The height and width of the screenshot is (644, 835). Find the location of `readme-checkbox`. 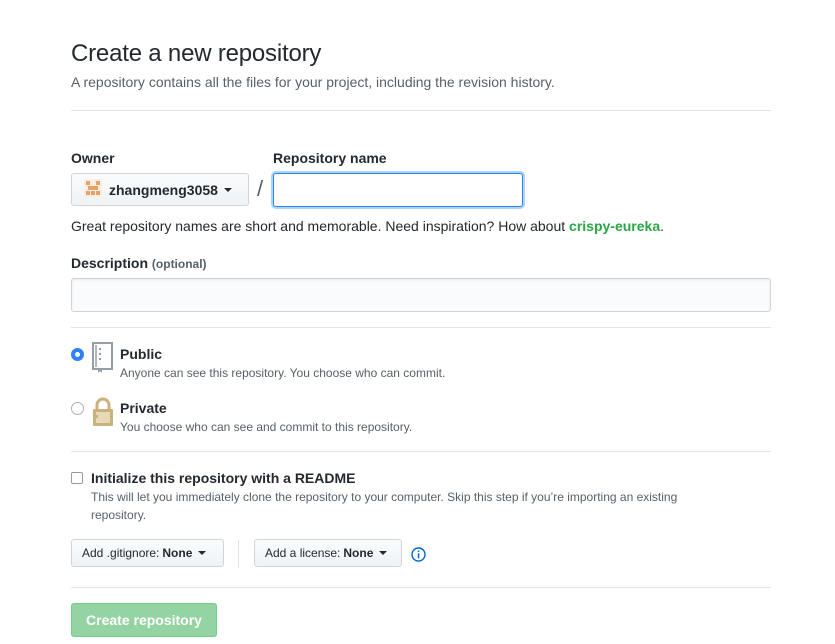

readme-checkbox is located at coordinates (77, 478).